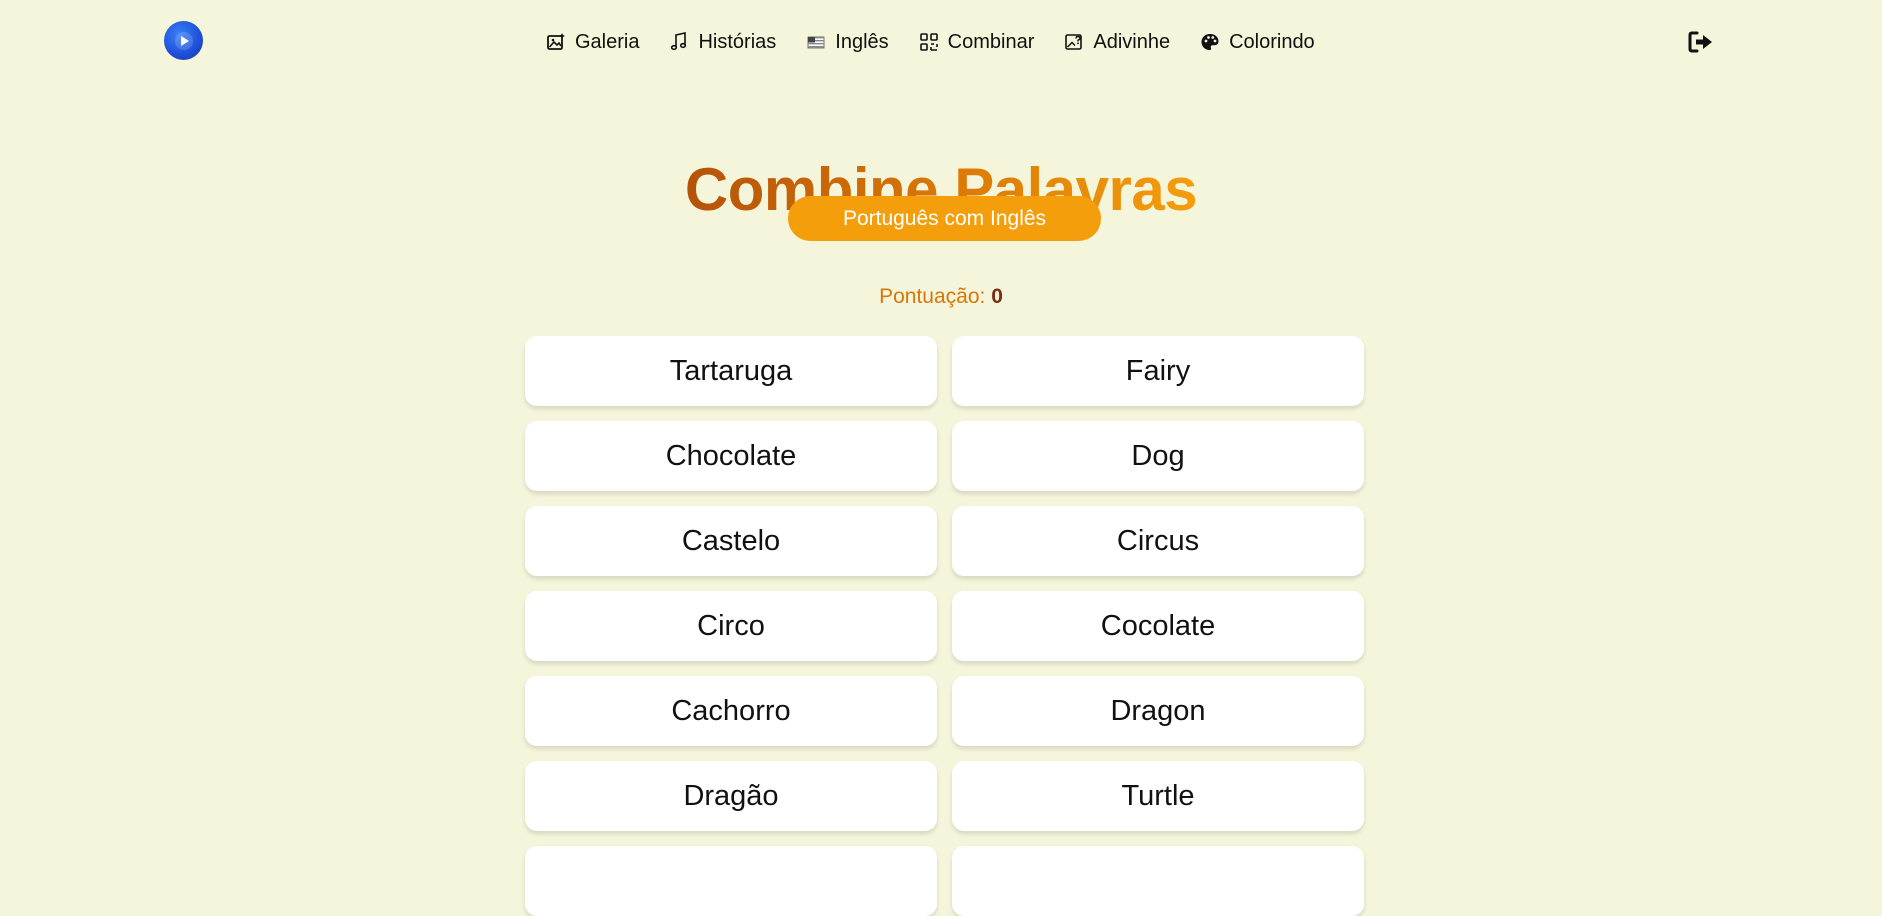 Image resolution: width=1882 pixels, height=916 pixels. What do you see at coordinates (944, 218) in the screenshot?
I see `language-mode-button: Português com Inglês` at bounding box center [944, 218].